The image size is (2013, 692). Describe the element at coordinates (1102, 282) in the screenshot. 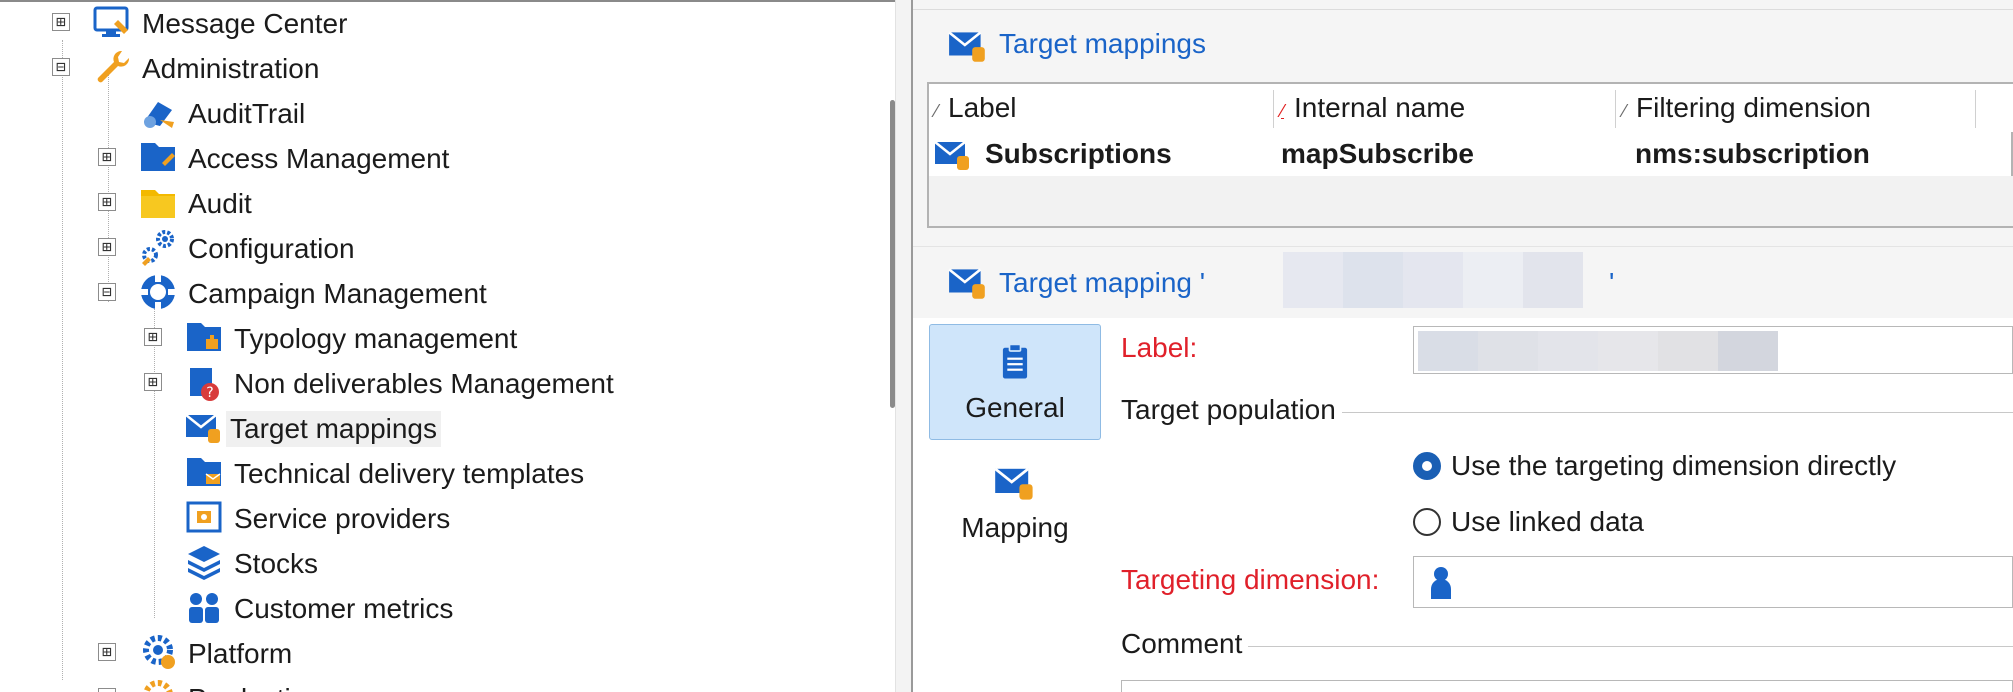

I see `detail-title-prefix: Target mapping '` at that location.